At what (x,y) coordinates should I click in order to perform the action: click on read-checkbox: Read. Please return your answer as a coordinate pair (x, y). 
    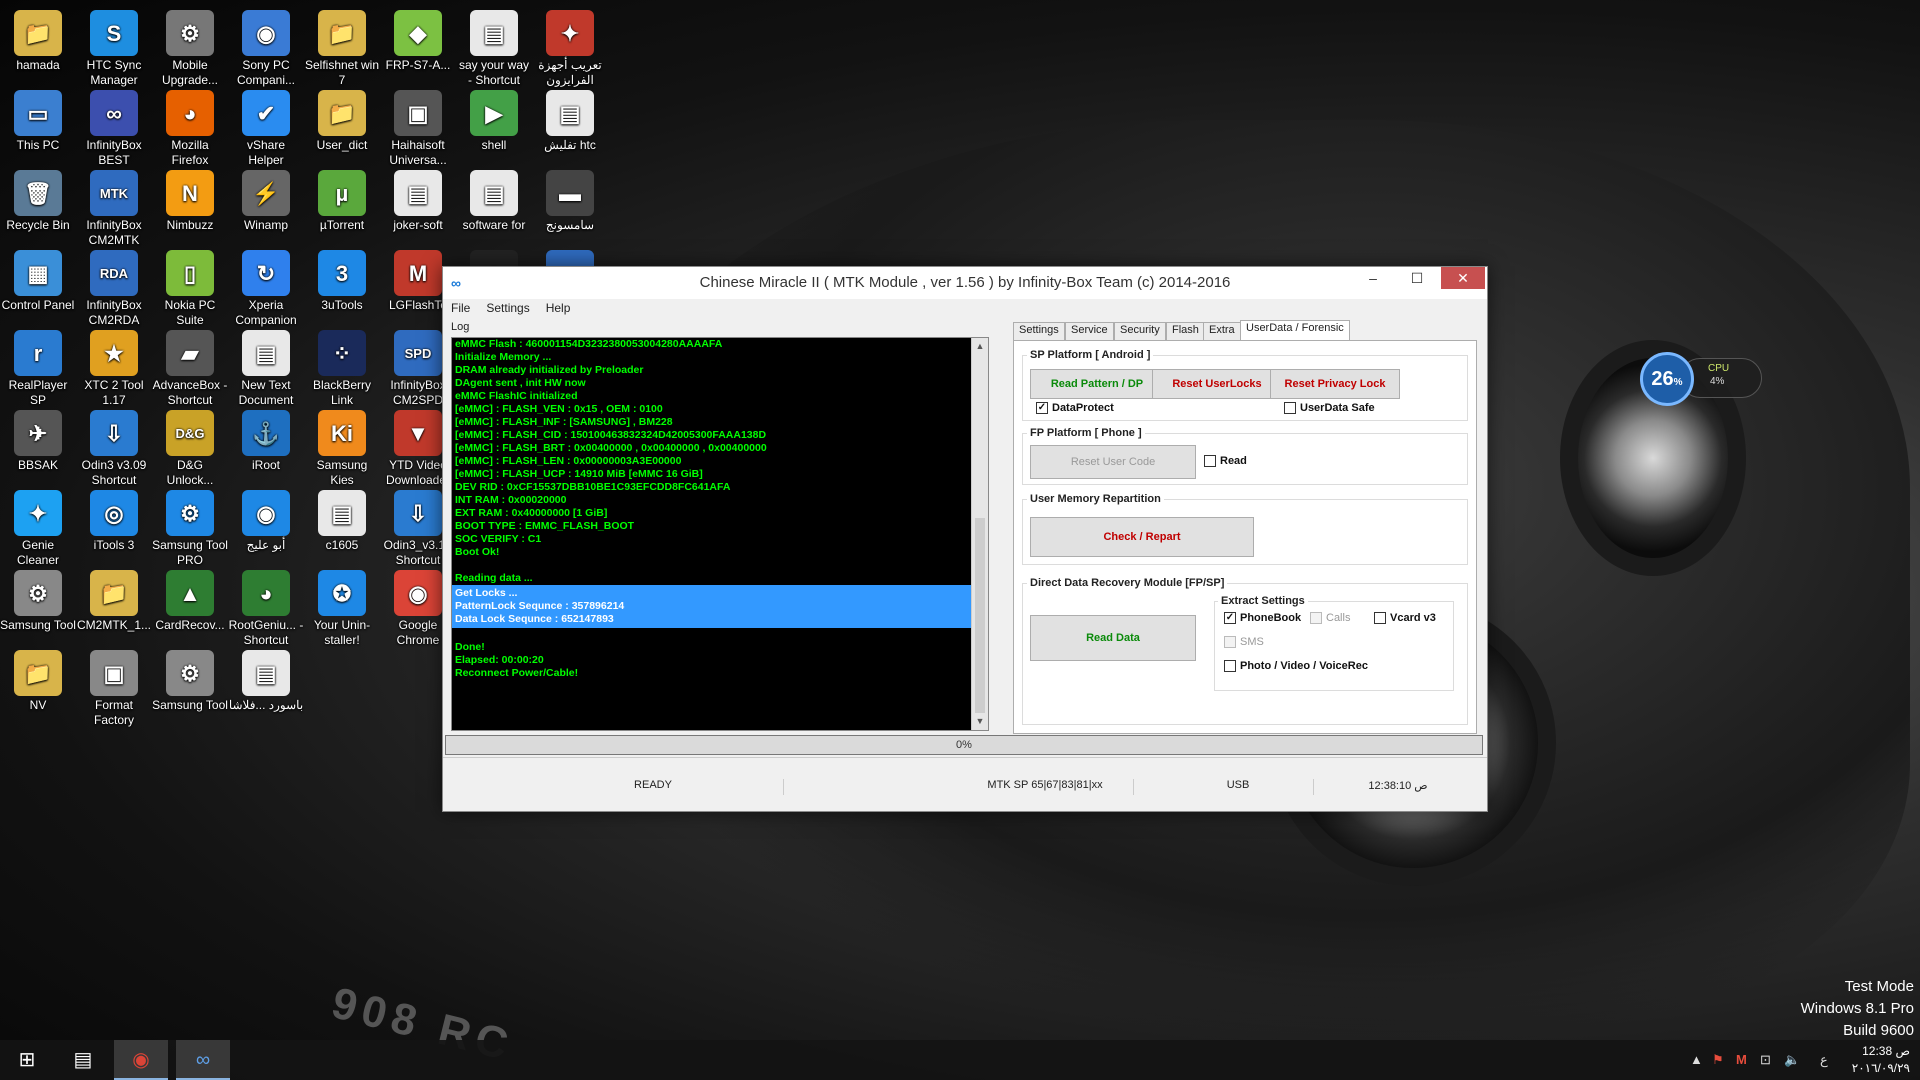
    Looking at the image, I should click on (1225, 461).